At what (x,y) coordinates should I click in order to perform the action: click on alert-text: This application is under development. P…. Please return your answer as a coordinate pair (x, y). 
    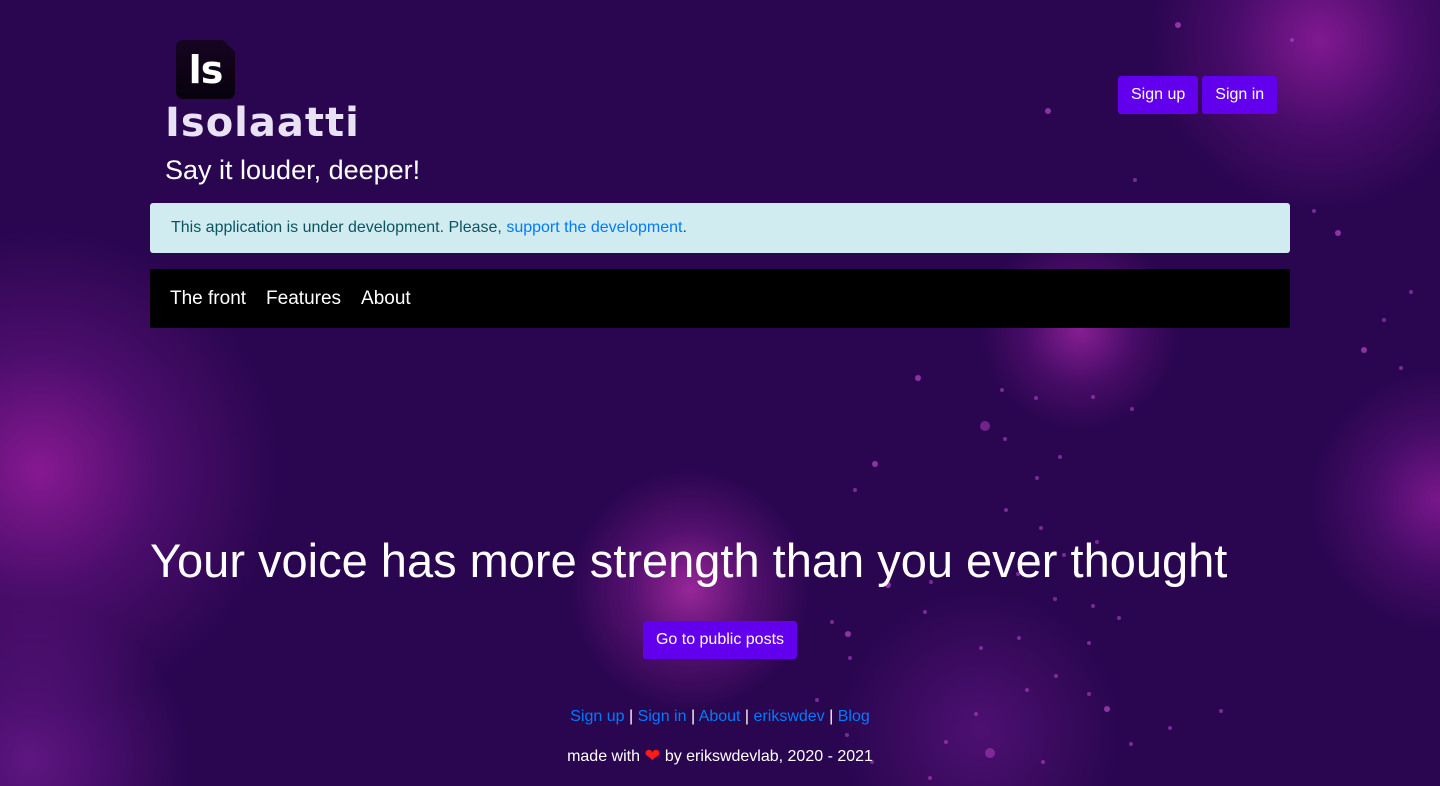
    Looking at the image, I should click on (339, 227).